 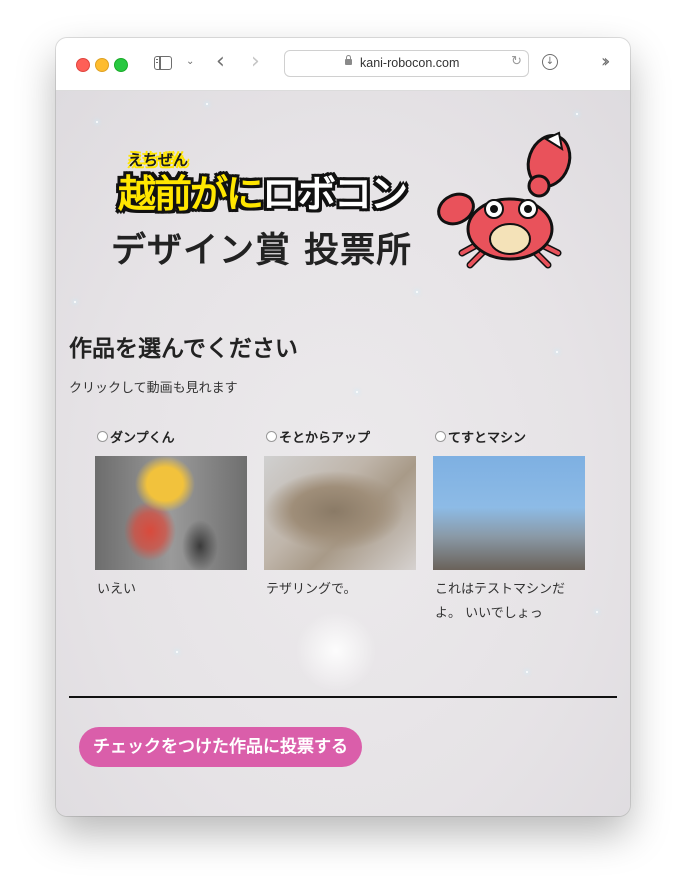 What do you see at coordinates (220, 62) in the screenshot?
I see `back-button: ‹` at bounding box center [220, 62].